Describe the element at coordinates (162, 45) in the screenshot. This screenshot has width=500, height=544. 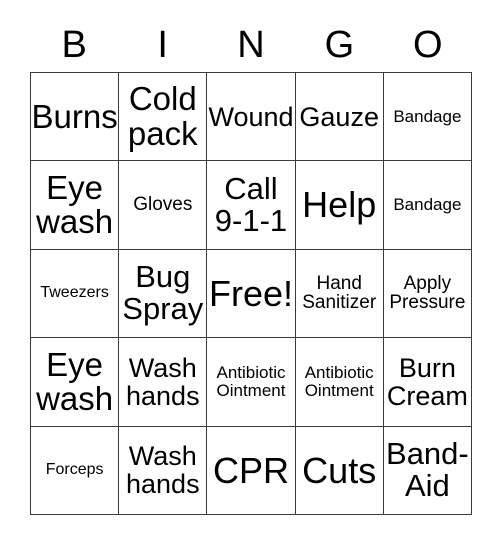
I see `header-letter-i: I` at that location.